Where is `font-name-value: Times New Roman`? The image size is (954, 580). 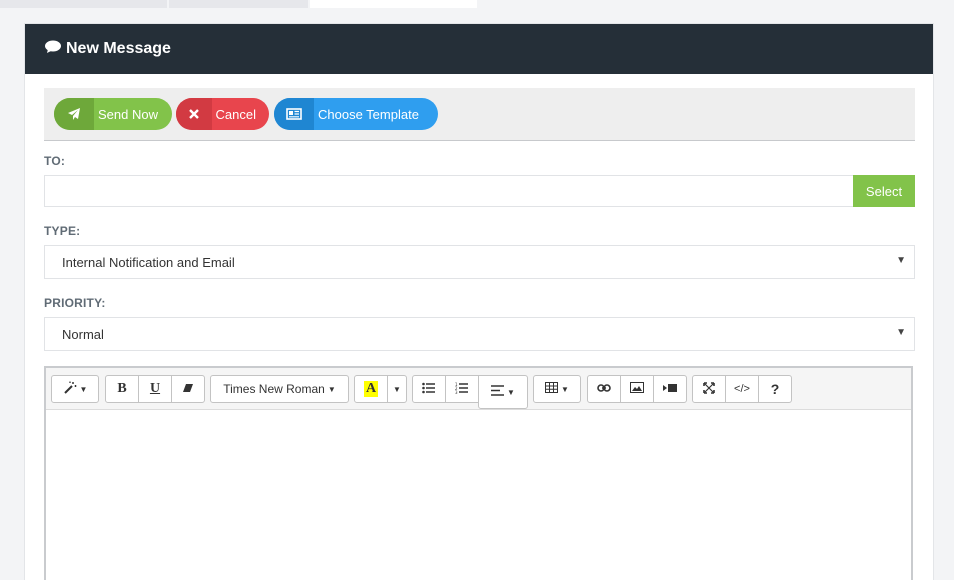
font-name-value: Times New Roman is located at coordinates (274, 389).